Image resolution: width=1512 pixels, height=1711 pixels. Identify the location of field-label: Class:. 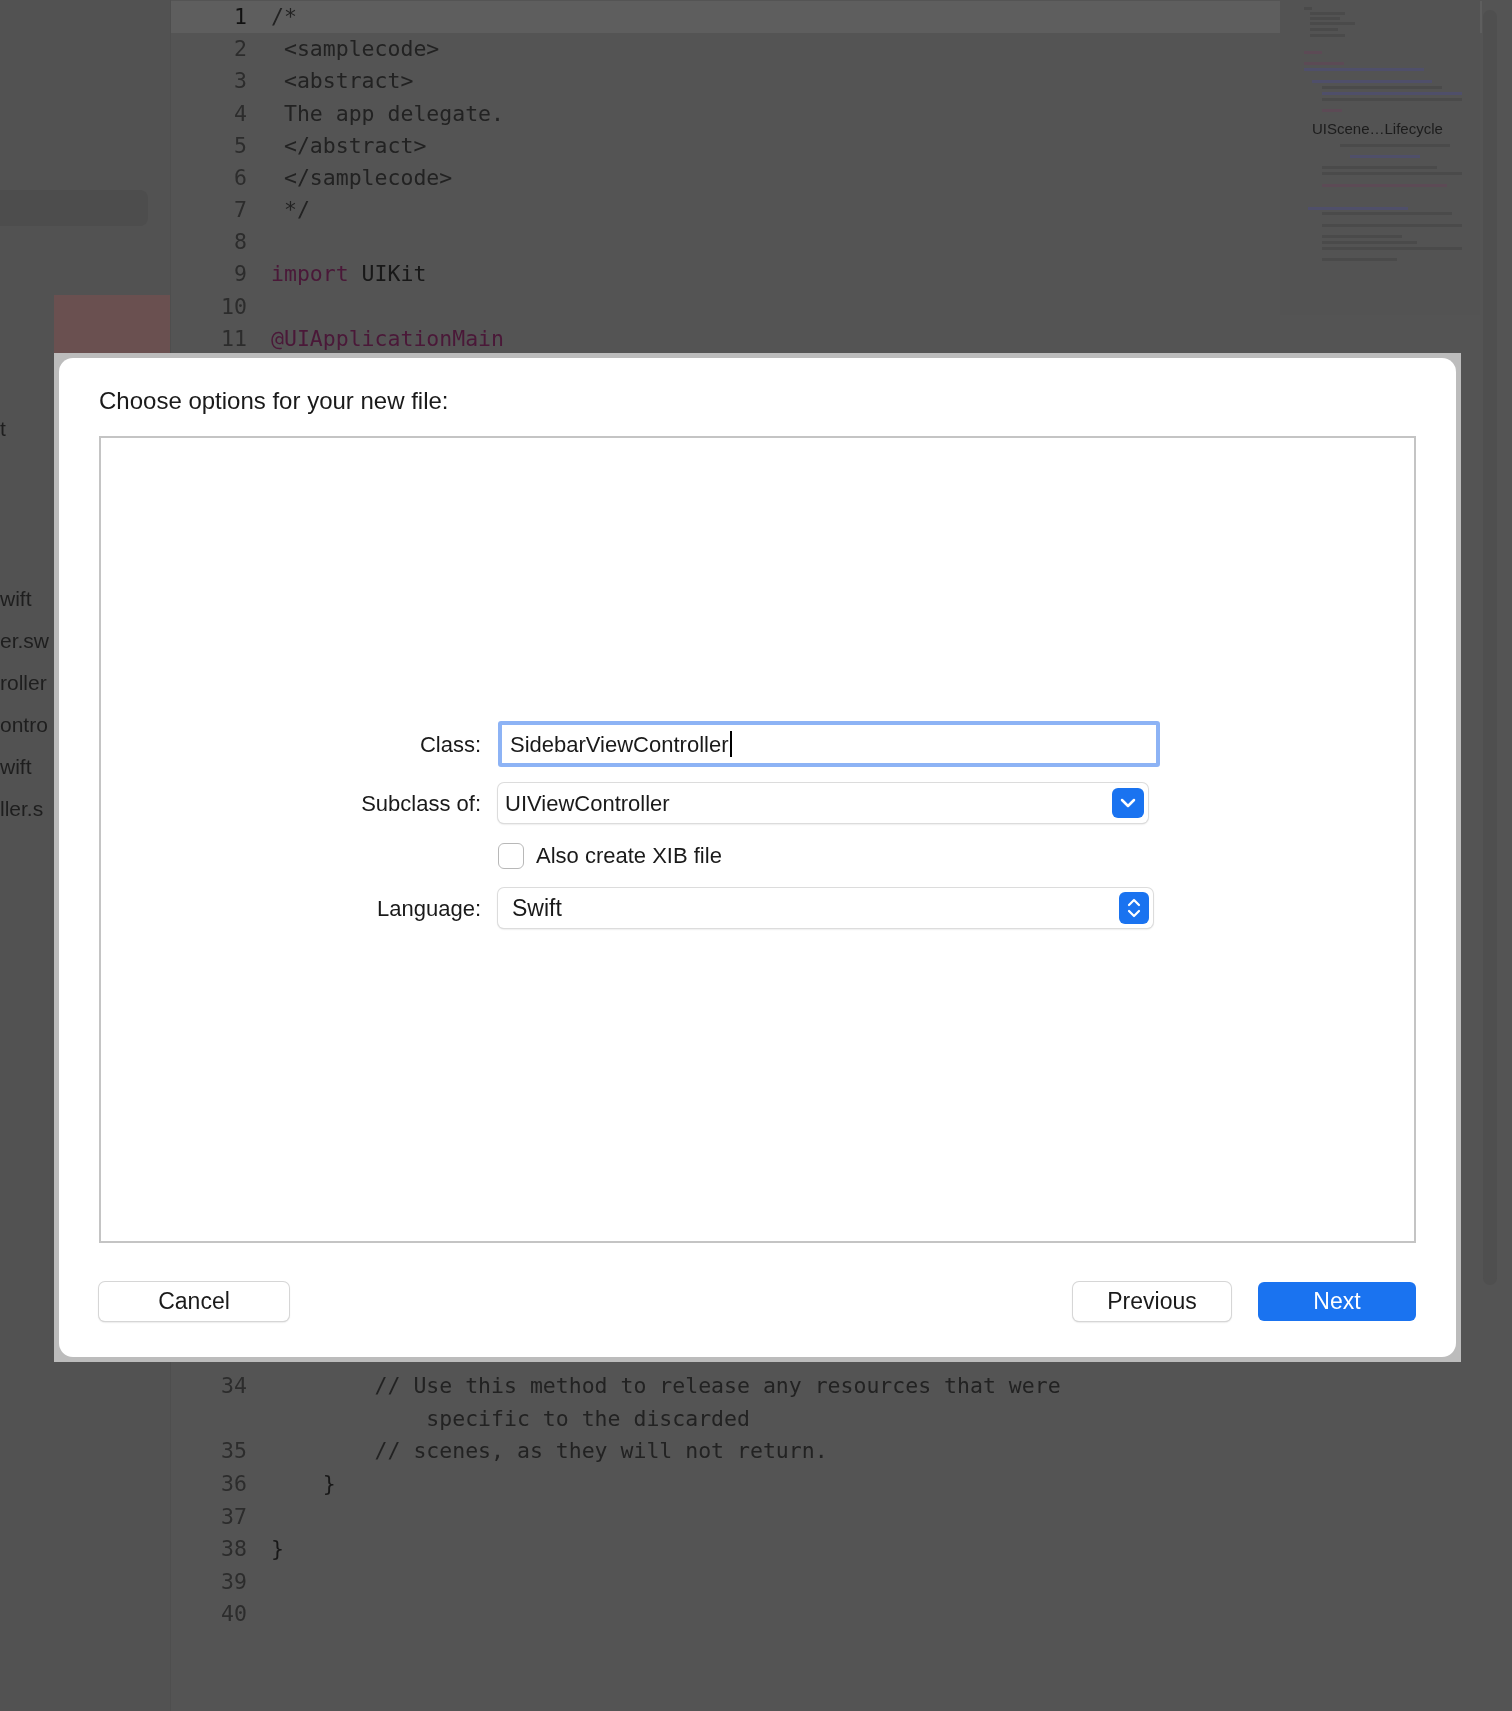
(450, 744).